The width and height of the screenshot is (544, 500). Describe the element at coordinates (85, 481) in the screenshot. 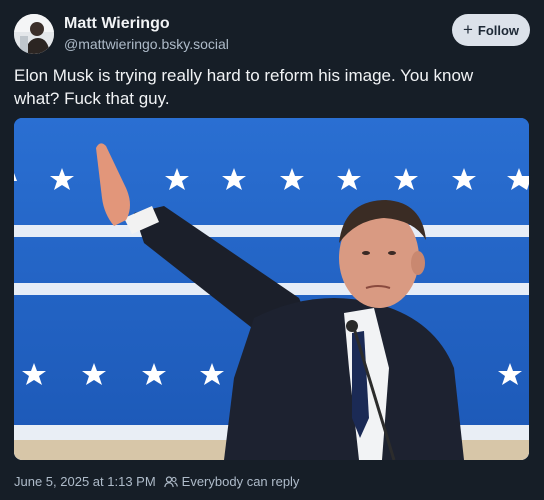

I see `post-timestamp: June 5, 2025 at 1:13 PM` at that location.